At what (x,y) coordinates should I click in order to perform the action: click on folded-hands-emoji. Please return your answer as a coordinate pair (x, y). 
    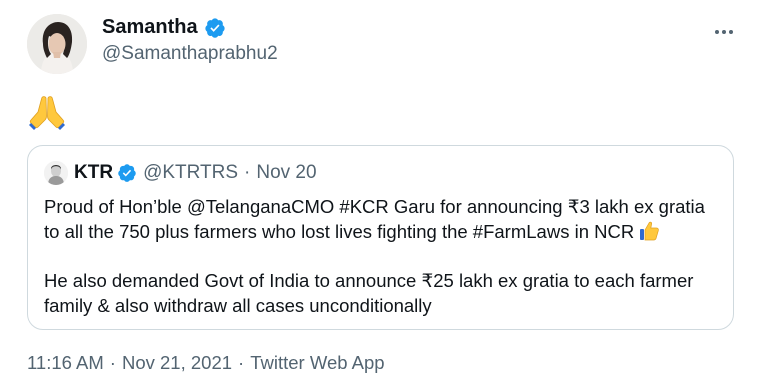
    Looking at the image, I should click on (47, 113).